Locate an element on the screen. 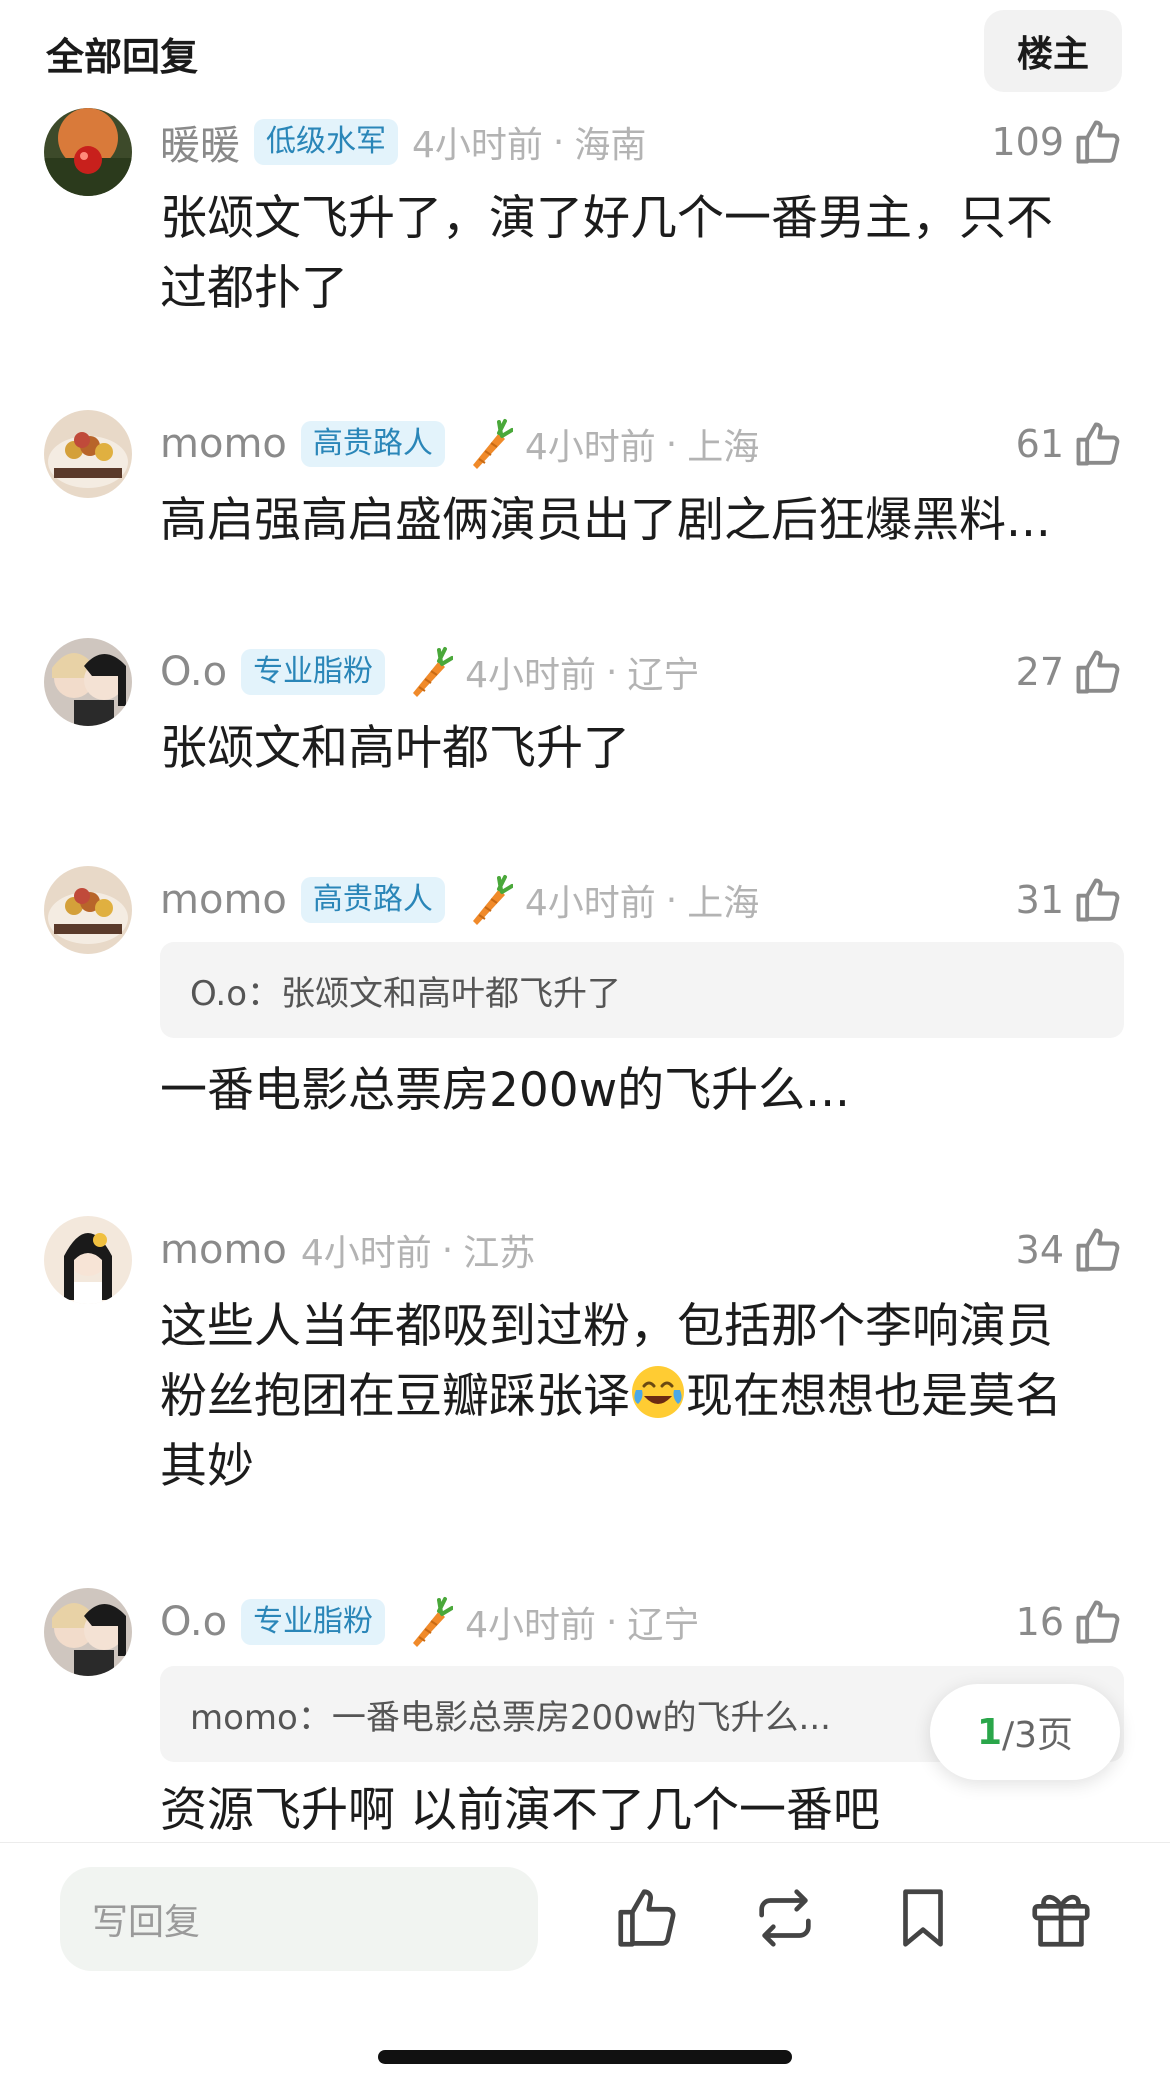 The width and height of the screenshot is (1170, 2092). comment-fragment: 粉丝抱团在豆瓣踩张译 is located at coordinates (395, 1396).